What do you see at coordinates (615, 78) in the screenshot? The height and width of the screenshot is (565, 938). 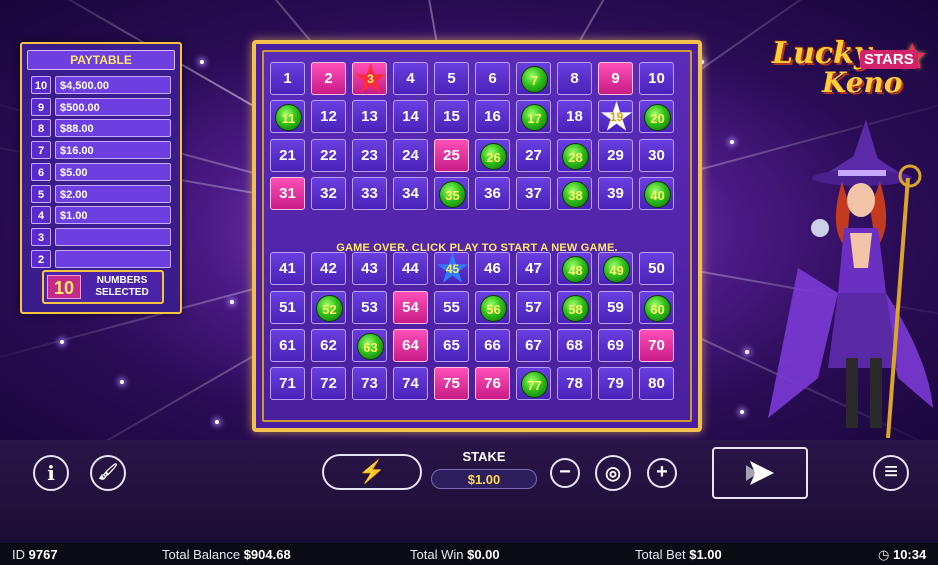 I see `keno-number-cell: 9` at bounding box center [615, 78].